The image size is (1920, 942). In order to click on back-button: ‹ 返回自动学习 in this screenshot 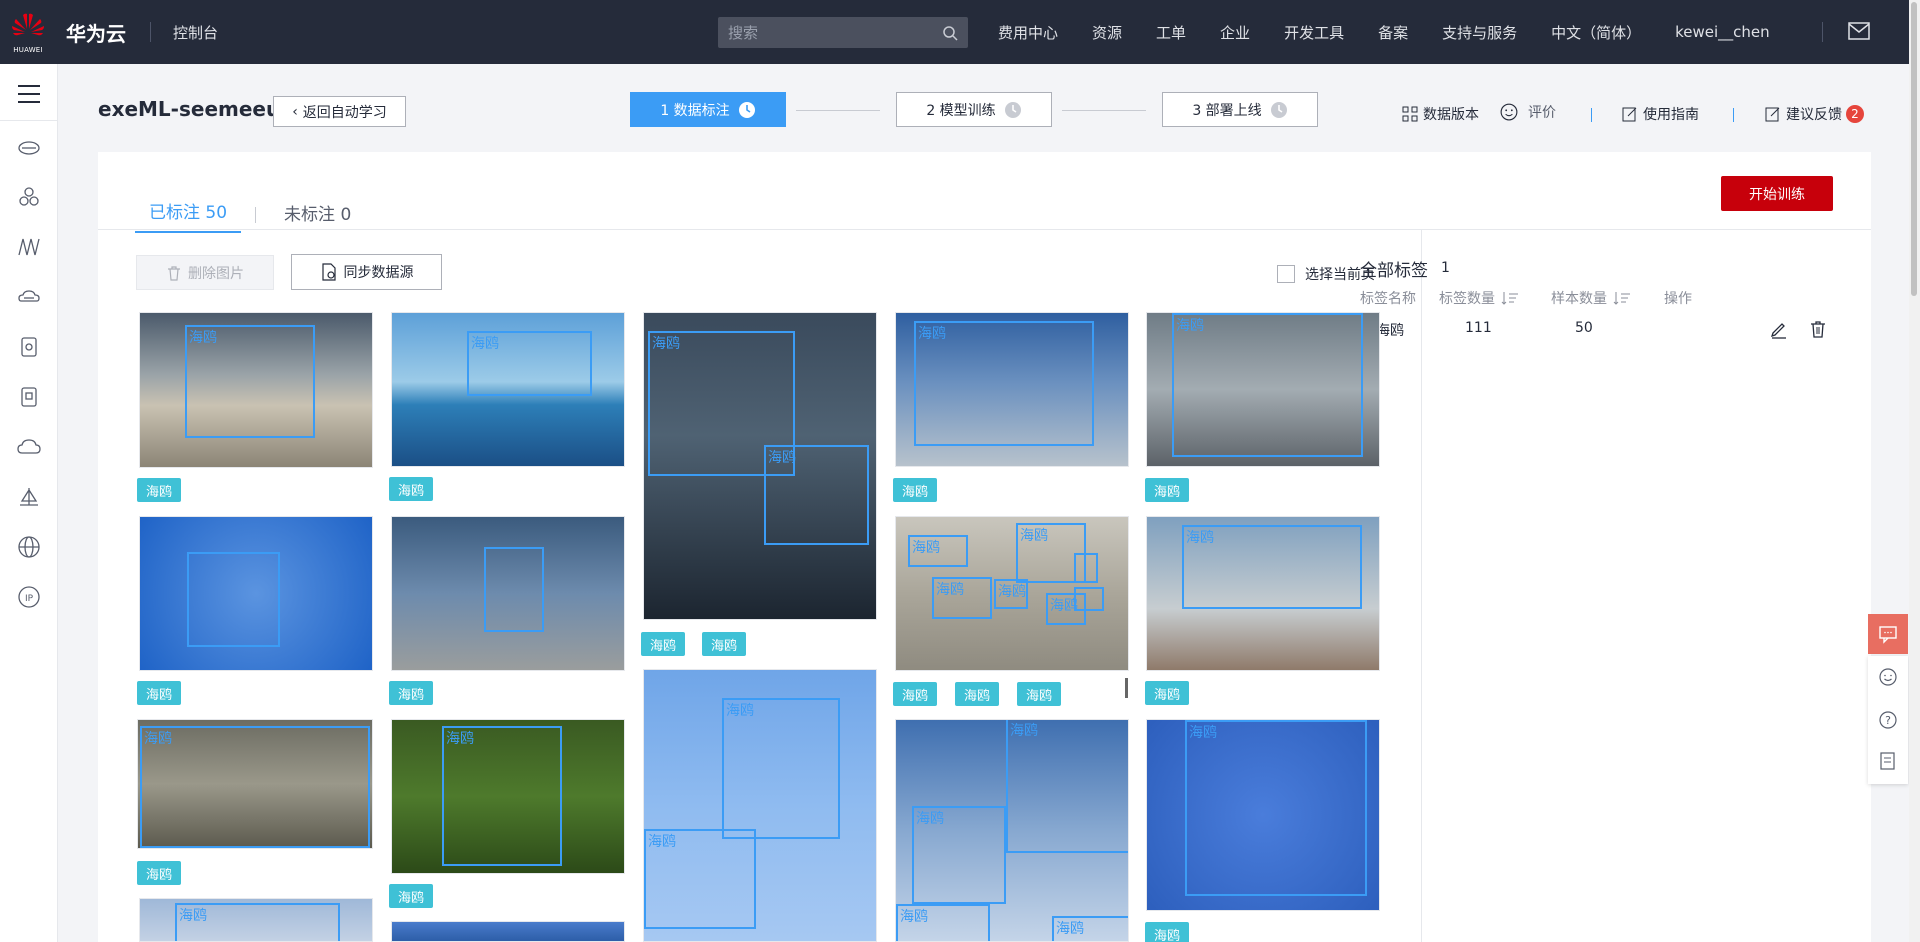, I will do `click(339, 111)`.